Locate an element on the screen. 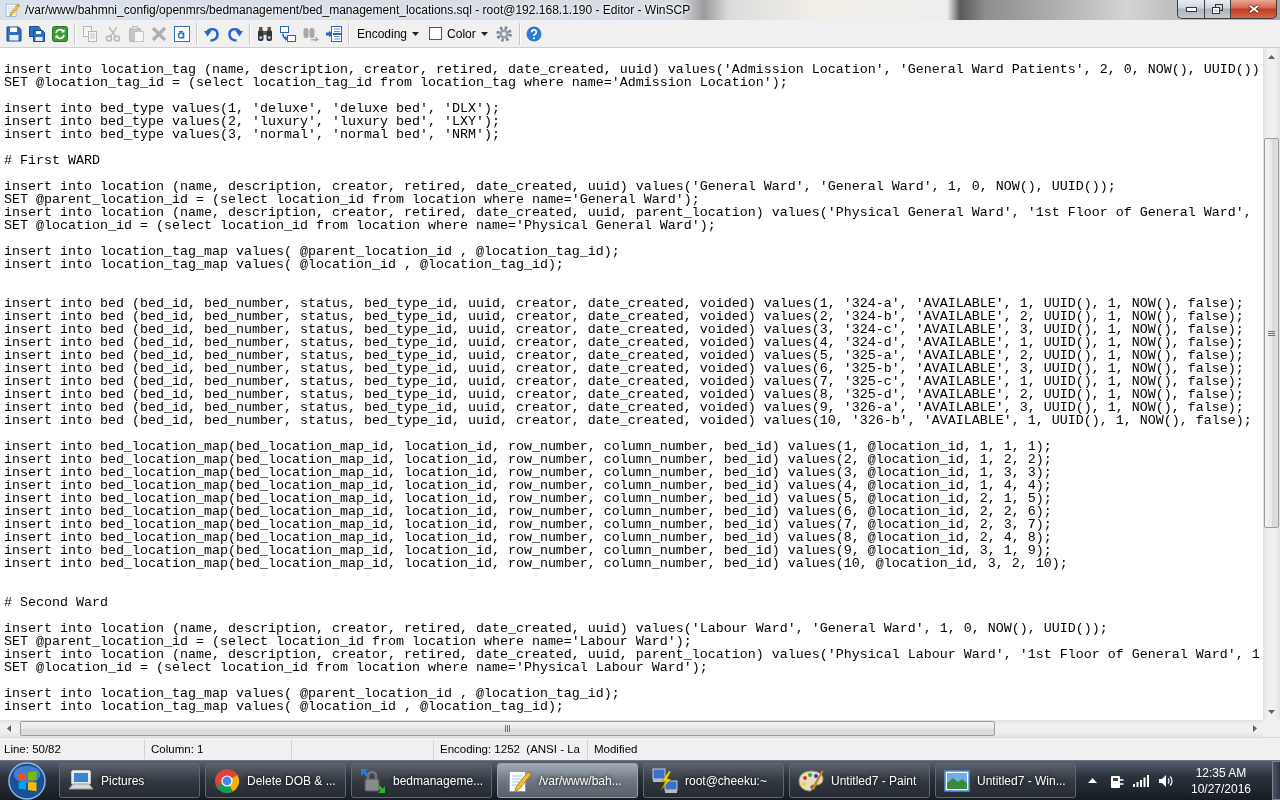 Image resolution: width=1280 pixels, height=800 pixels. padlock-arrows-icon is located at coordinates (373, 780).